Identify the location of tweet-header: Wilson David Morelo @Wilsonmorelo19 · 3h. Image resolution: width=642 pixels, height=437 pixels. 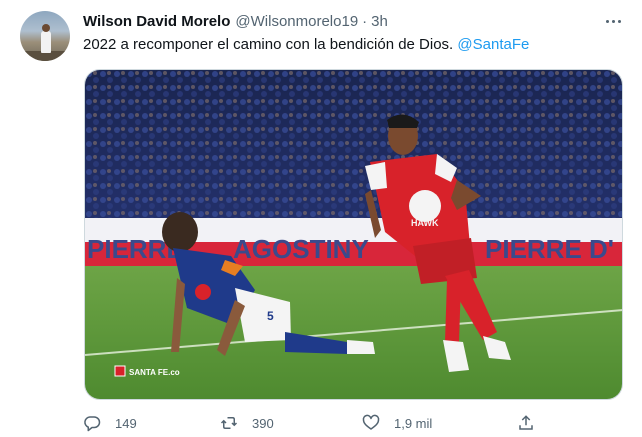
(235, 21).